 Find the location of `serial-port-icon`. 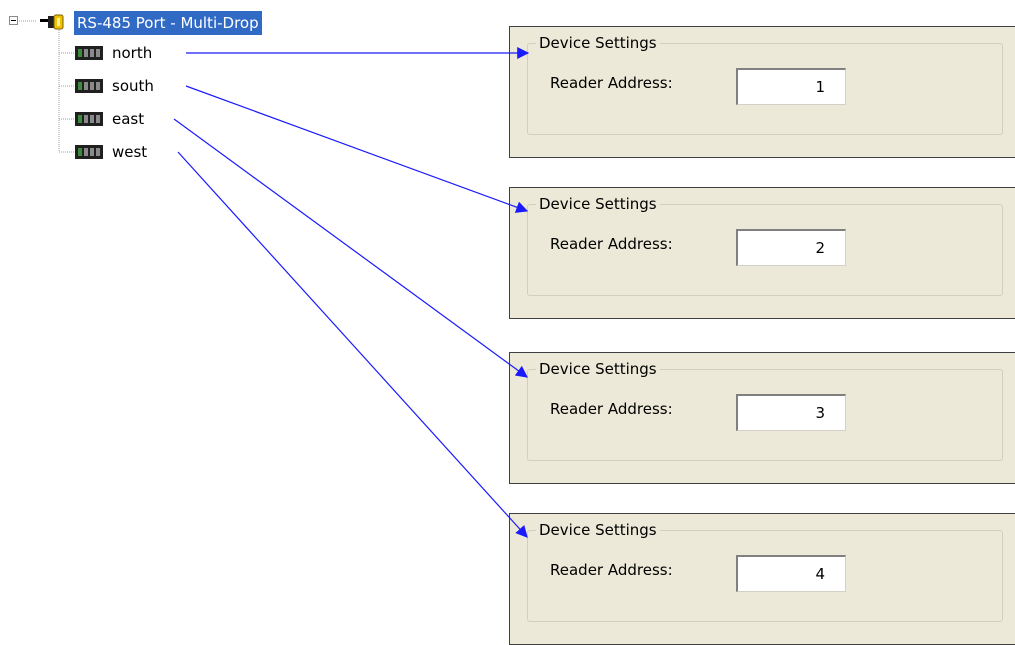

serial-port-icon is located at coordinates (53, 22).